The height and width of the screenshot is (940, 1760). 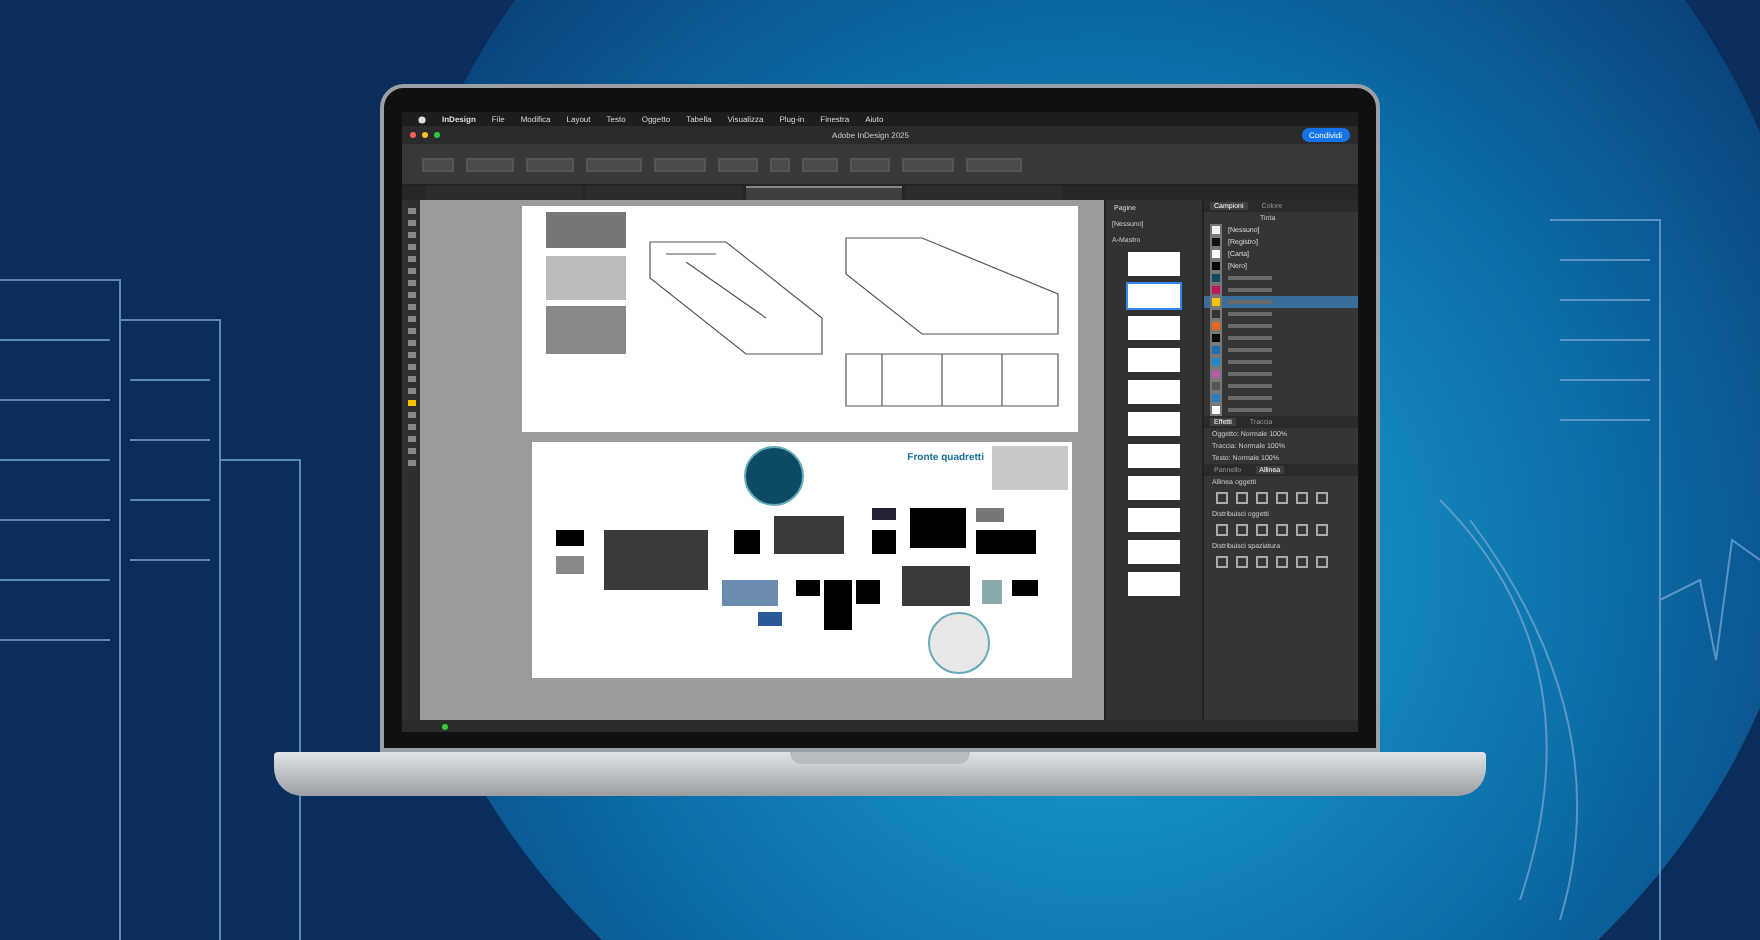 I want to click on maximize-icon, so click(x=437, y=135).